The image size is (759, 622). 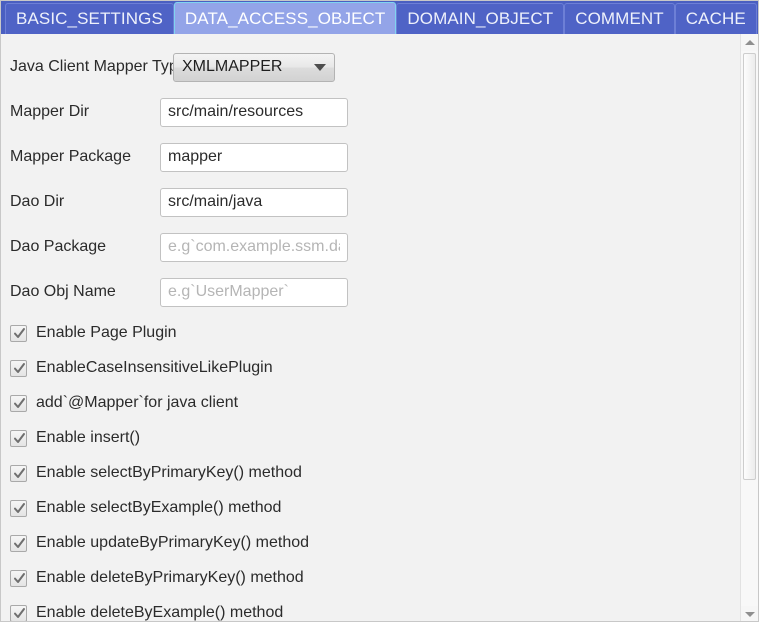 I want to click on dao-obj-name-input, so click(x=254, y=292).